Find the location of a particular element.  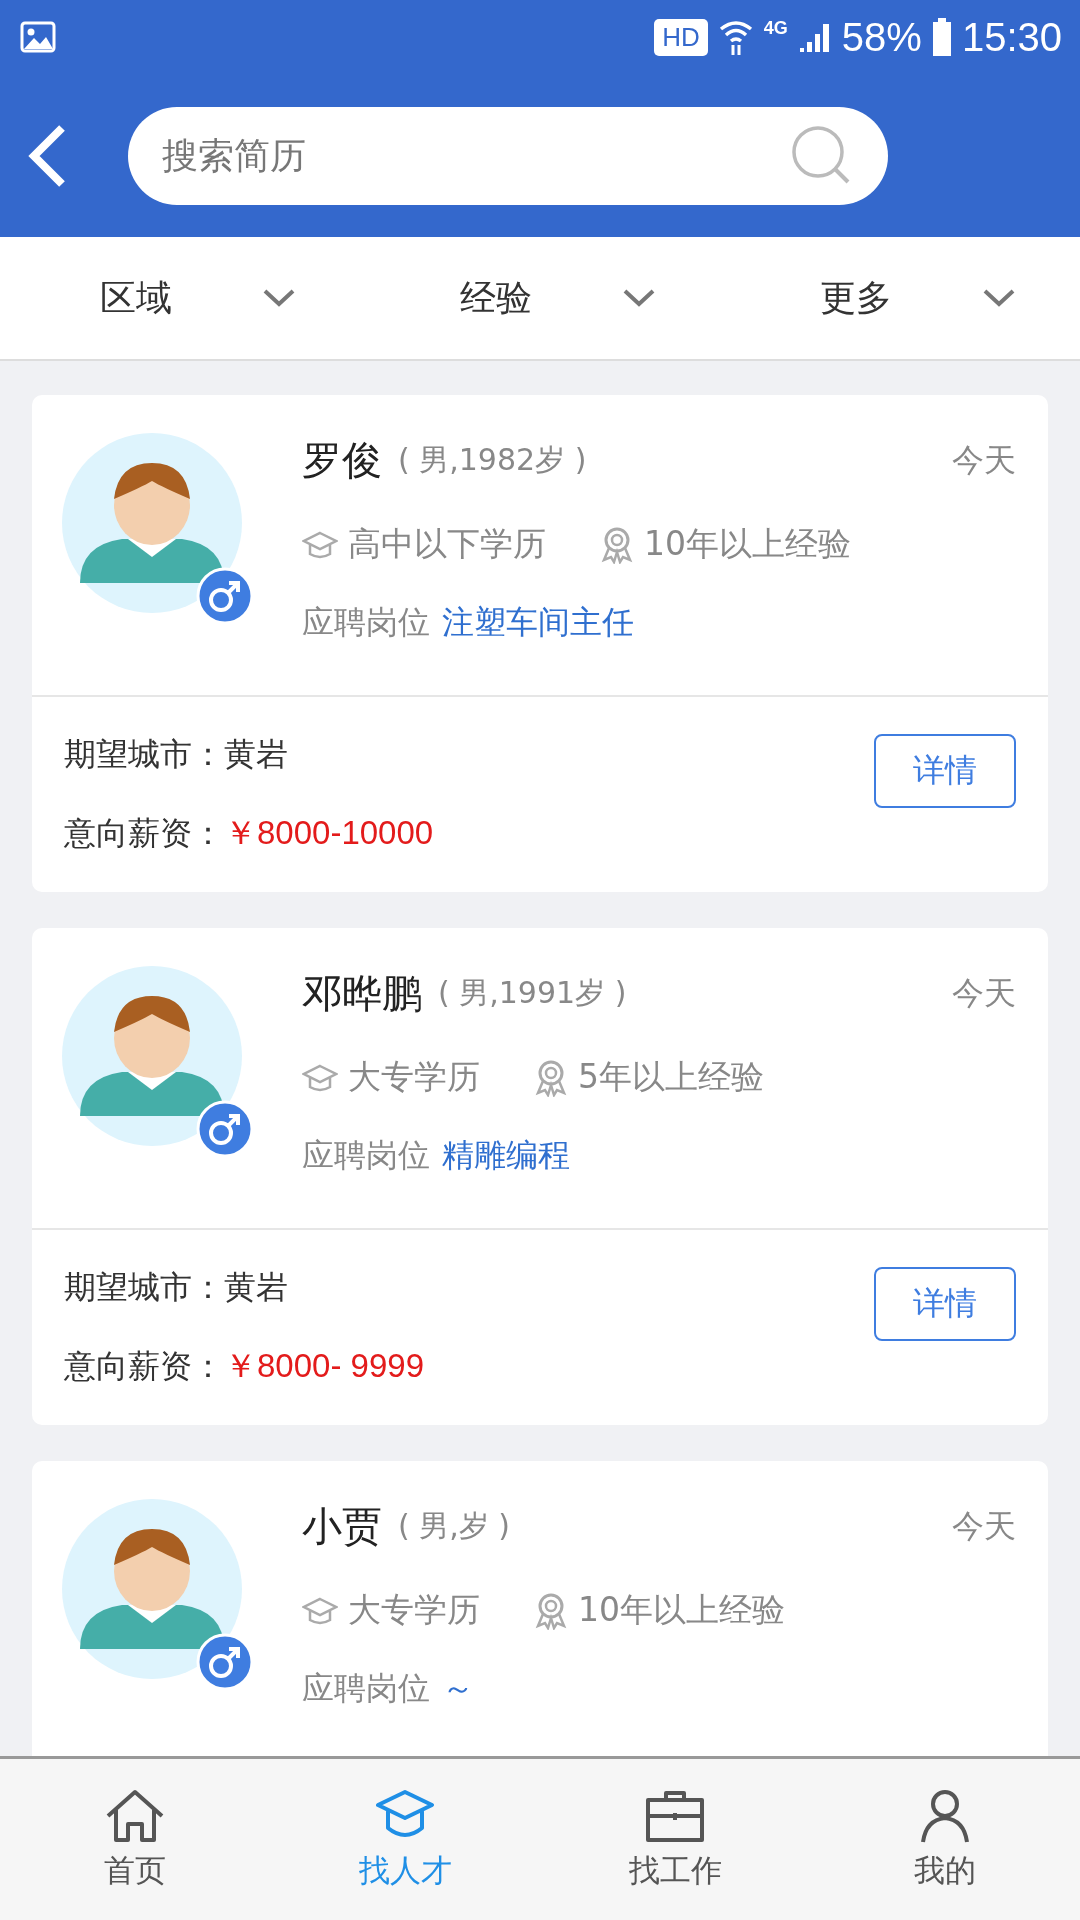

education: 高中以下学历 is located at coordinates (447, 544).